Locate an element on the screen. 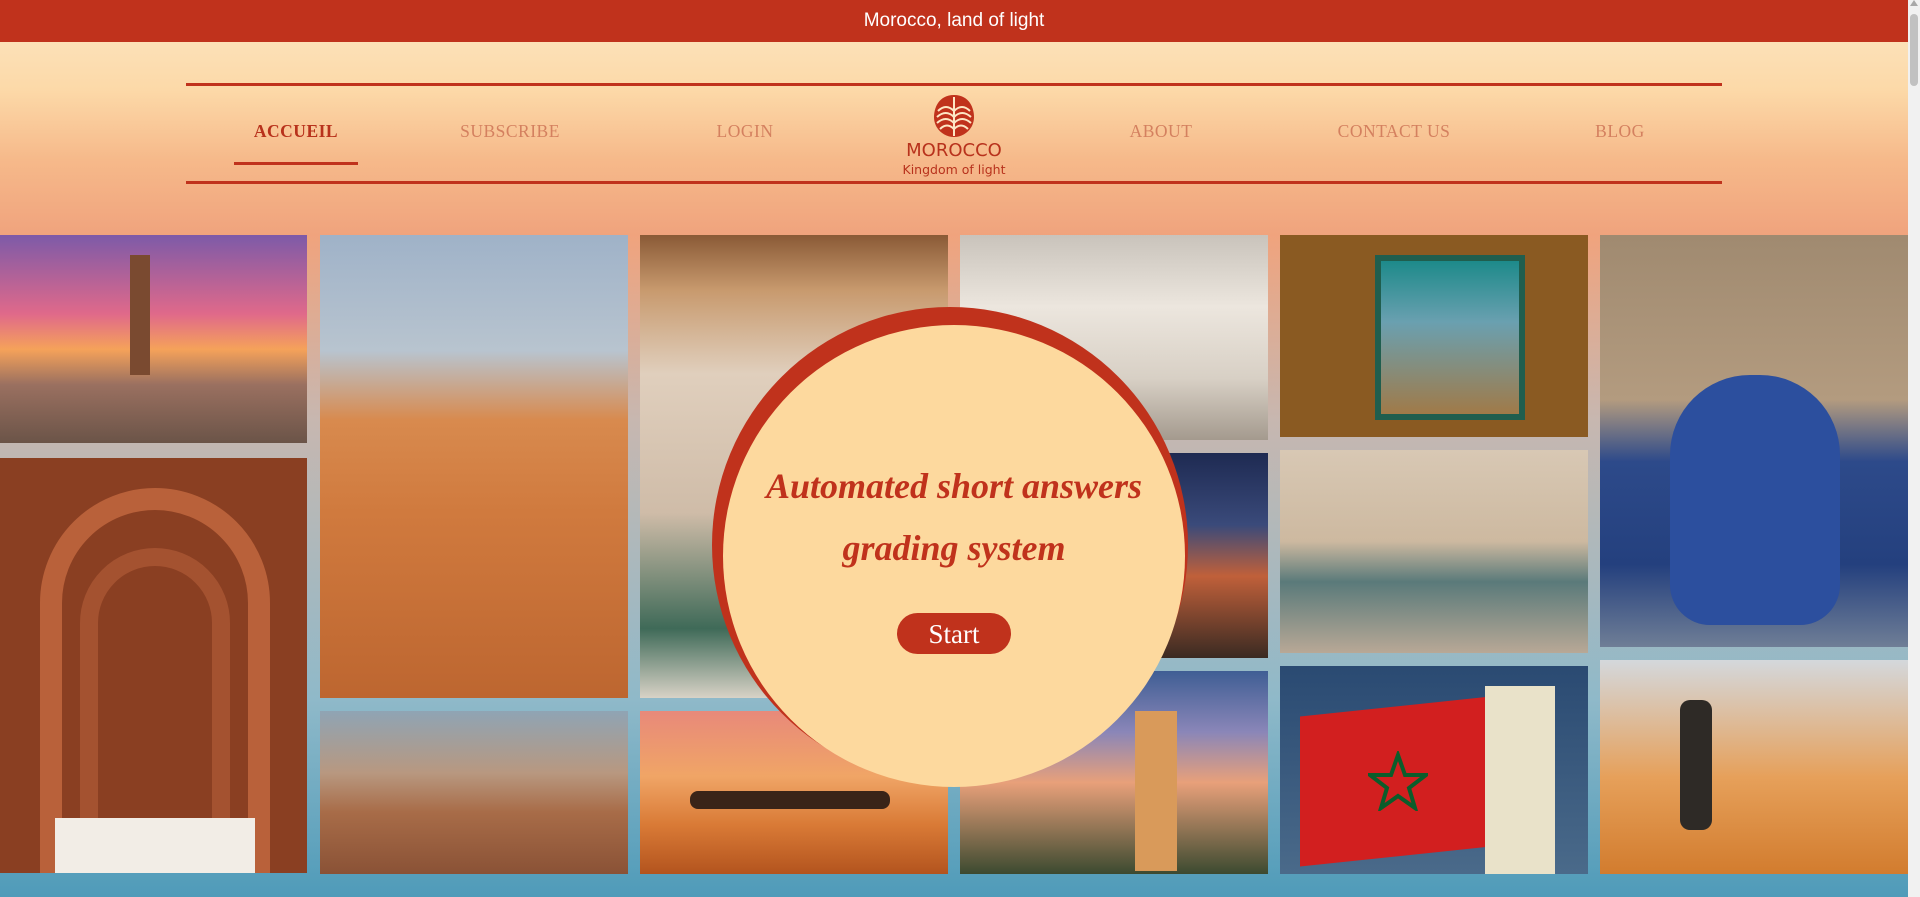  tinmel-arches-photo is located at coordinates (153, 665).